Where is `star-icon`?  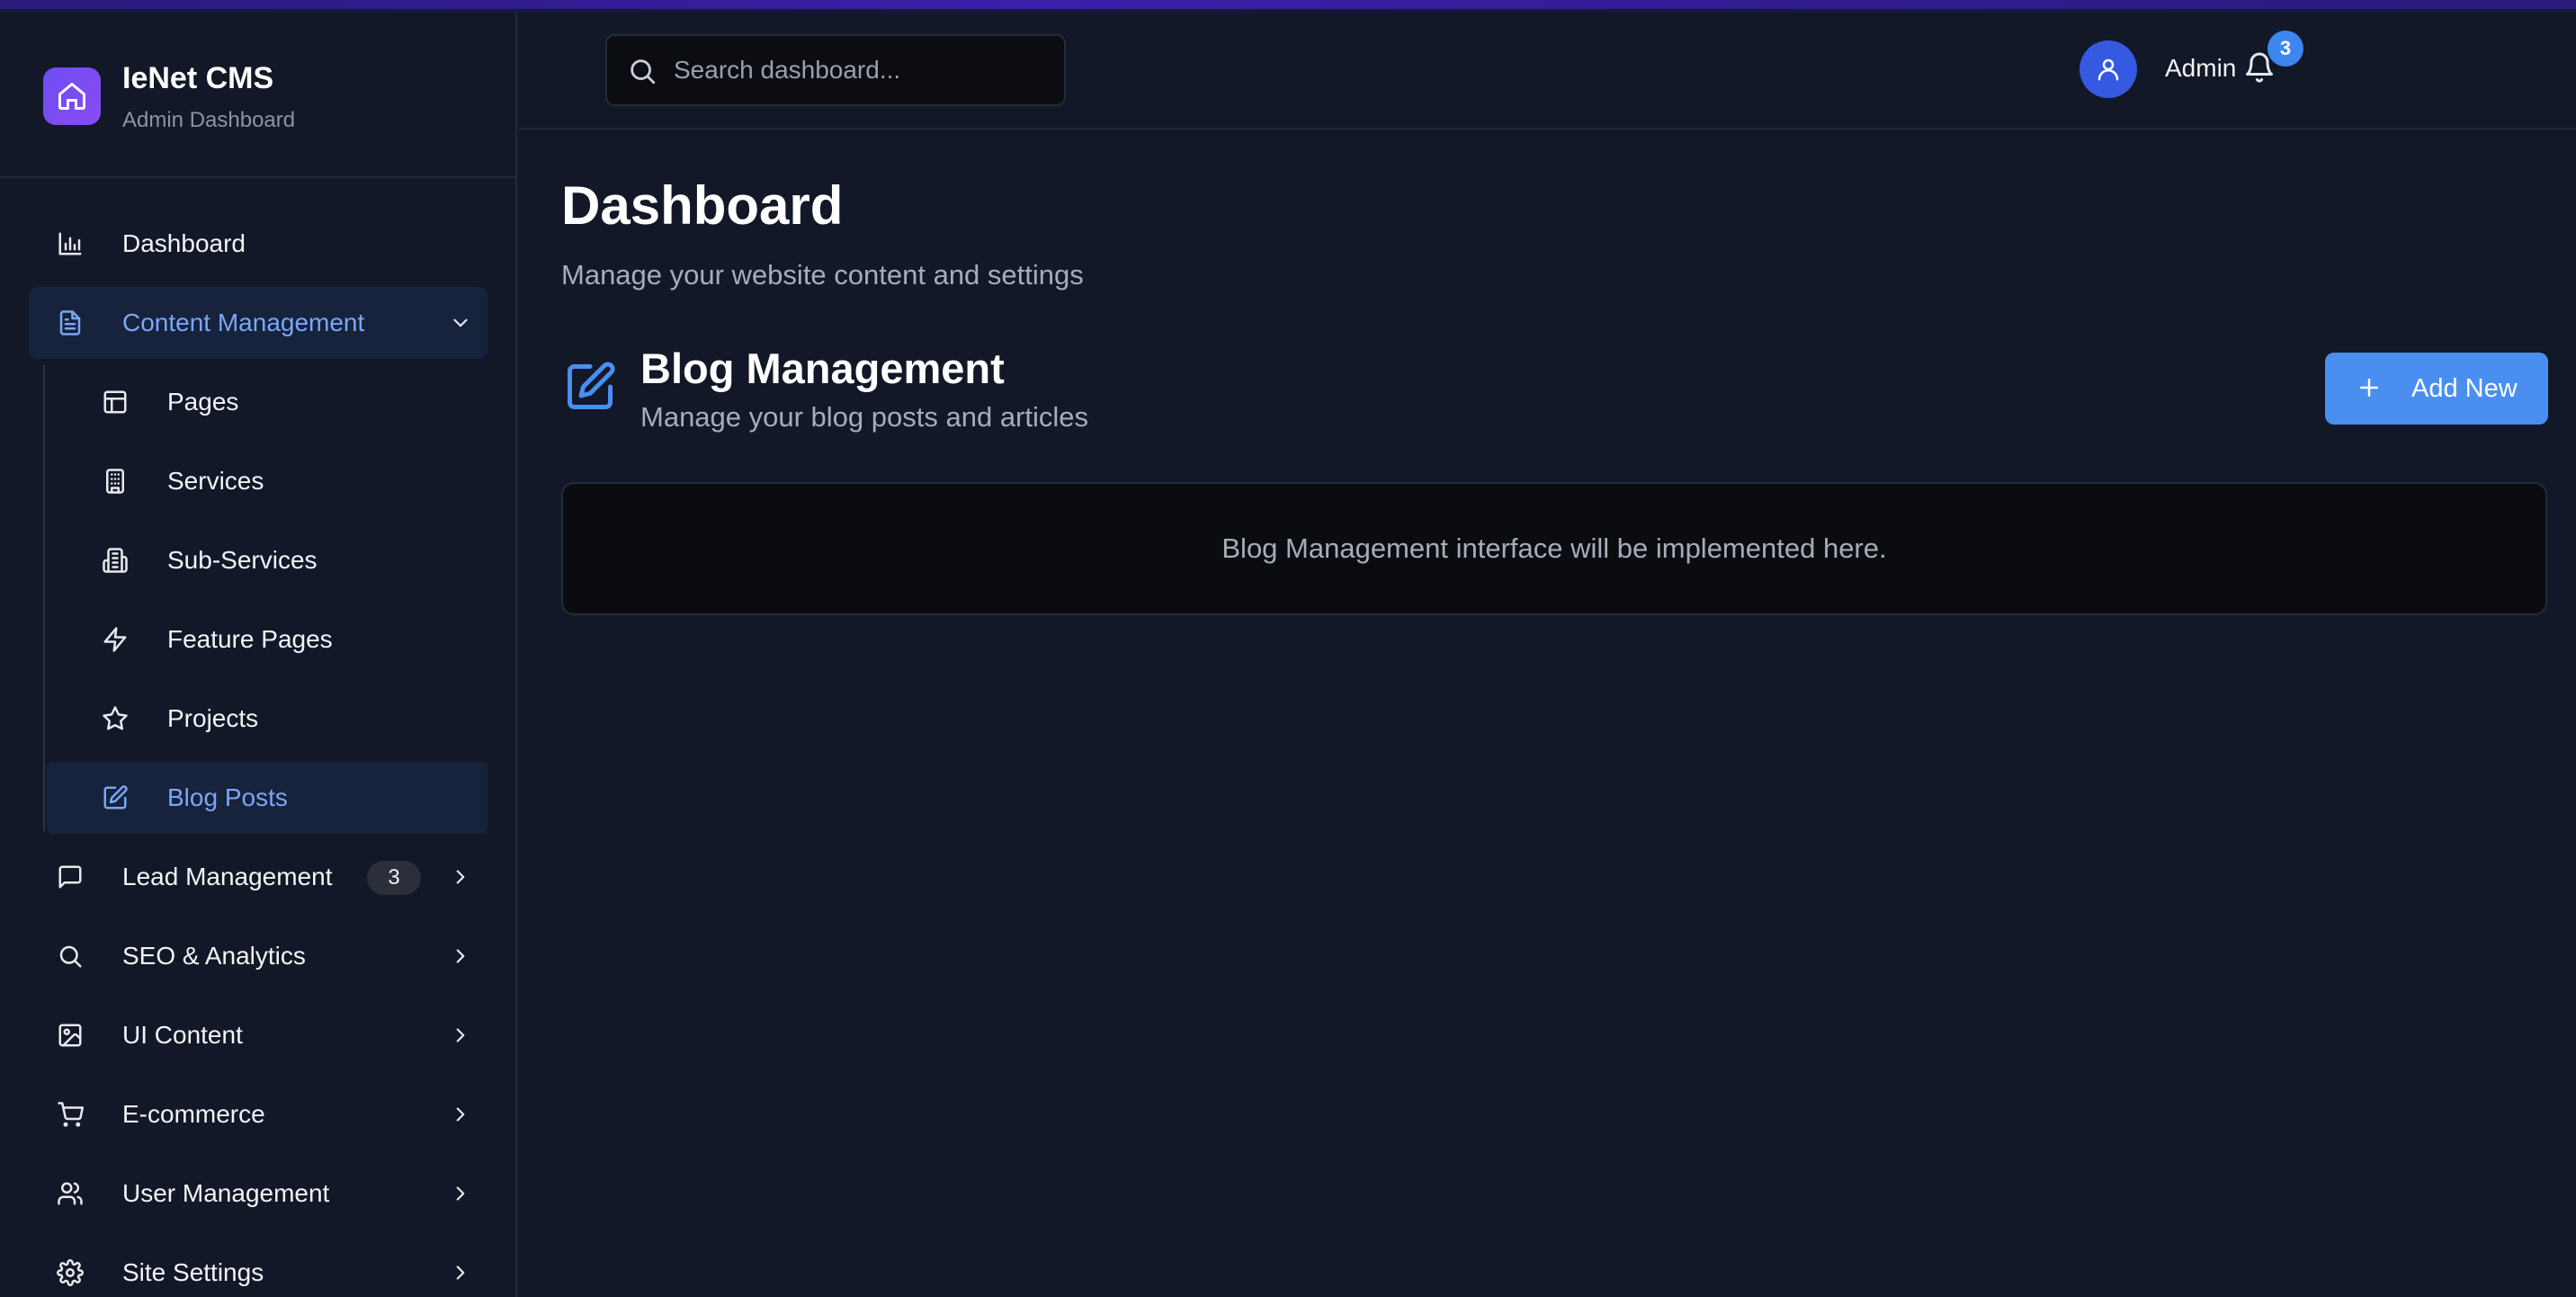 star-icon is located at coordinates (115, 718).